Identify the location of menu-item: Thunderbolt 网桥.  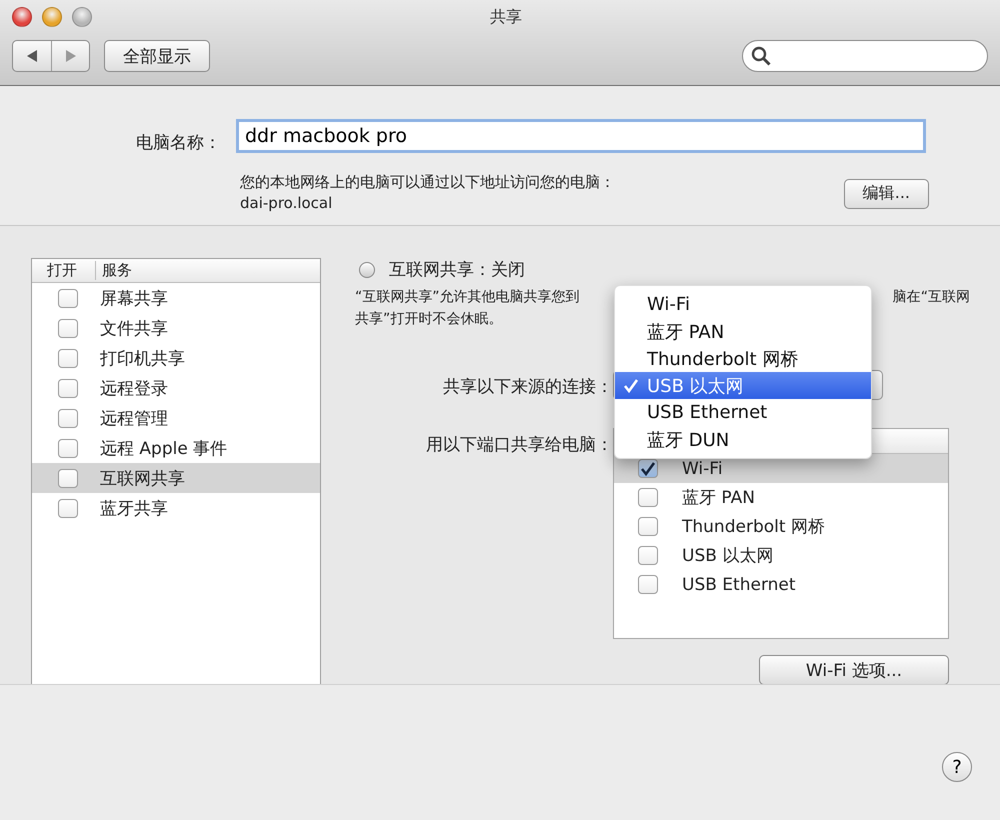
(743, 358).